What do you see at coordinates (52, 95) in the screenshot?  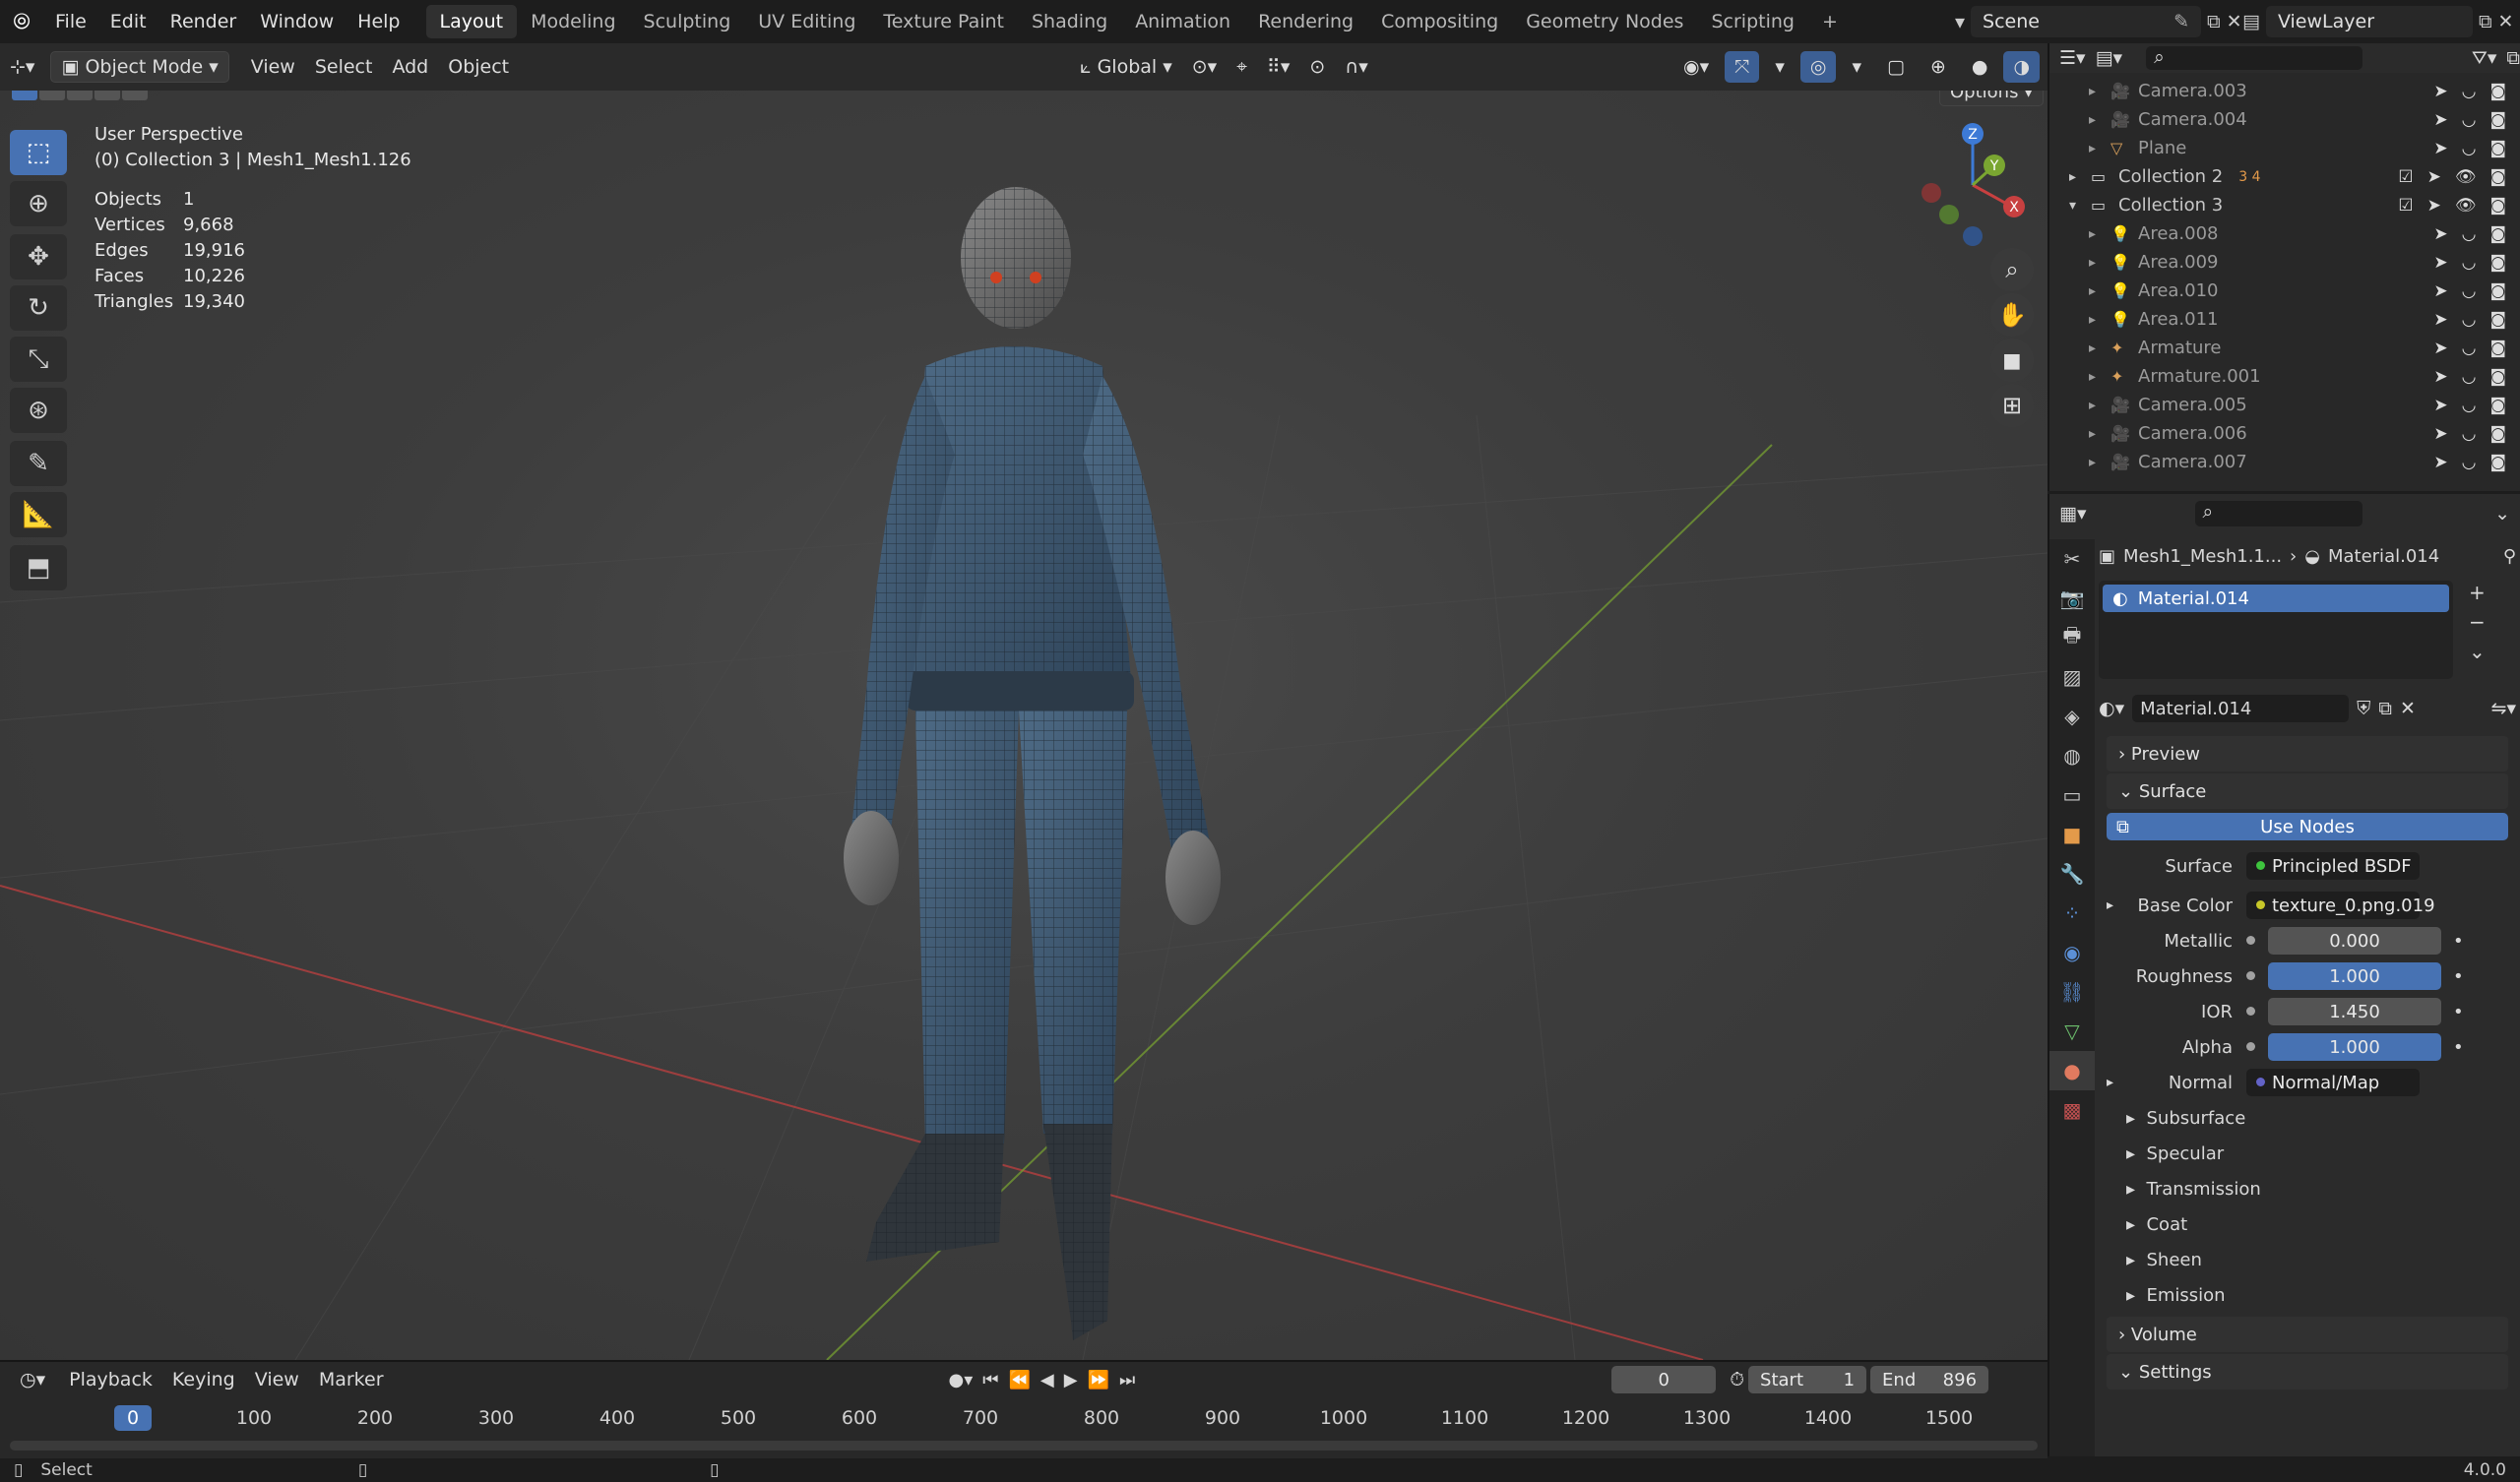 I see `select-extend-icon` at bounding box center [52, 95].